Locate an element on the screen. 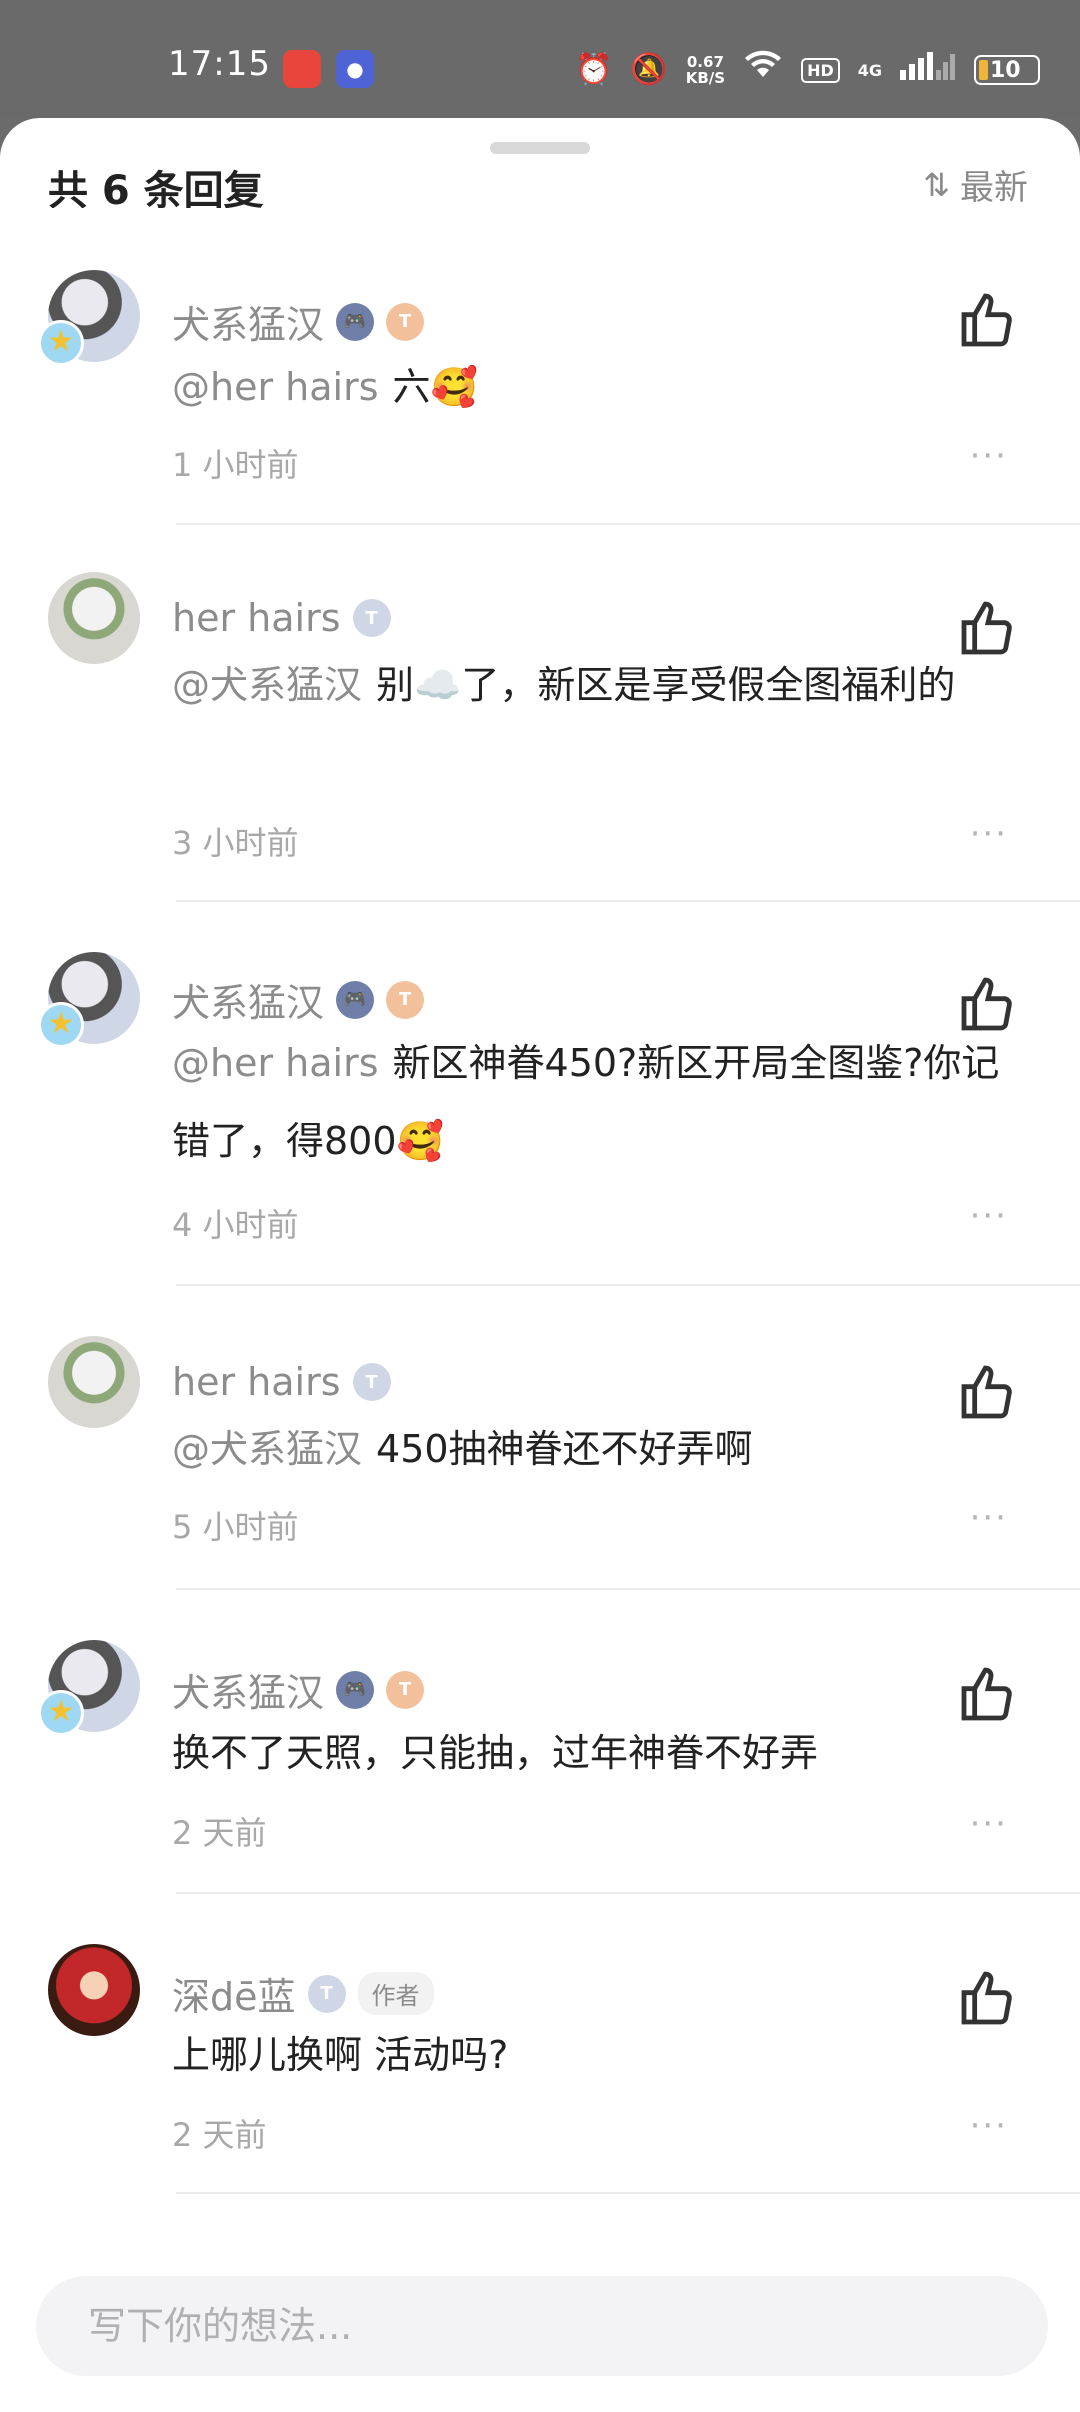 This screenshot has width=1080, height=2412. drag-handle is located at coordinates (540, 148).